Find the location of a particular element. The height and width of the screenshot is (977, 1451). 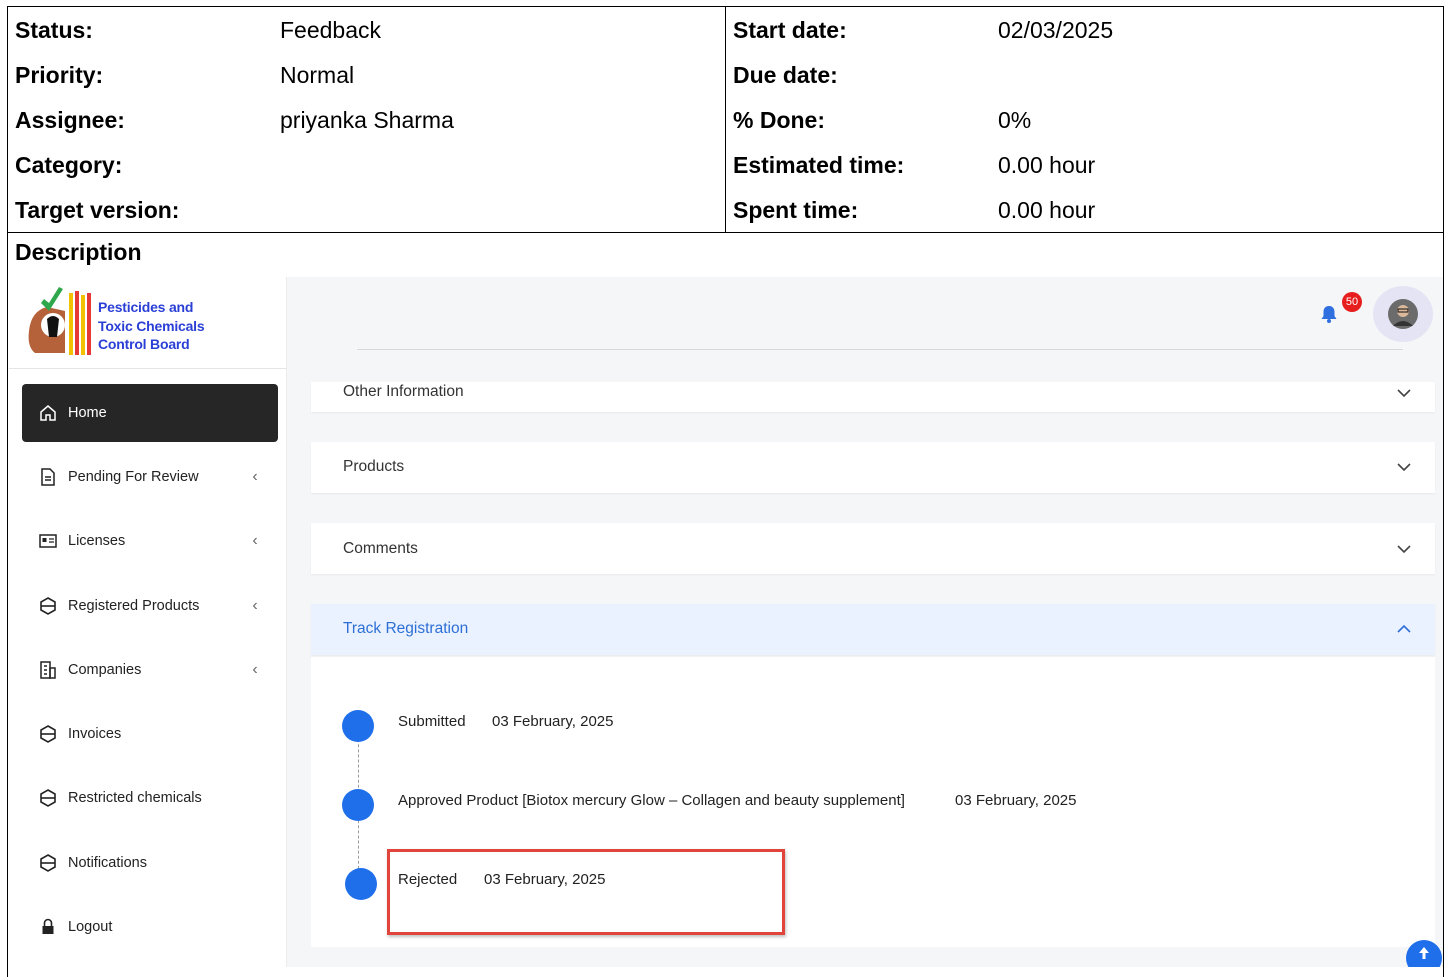

sidebar-item-label: Restricted chemicals is located at coordinates (135, 798).